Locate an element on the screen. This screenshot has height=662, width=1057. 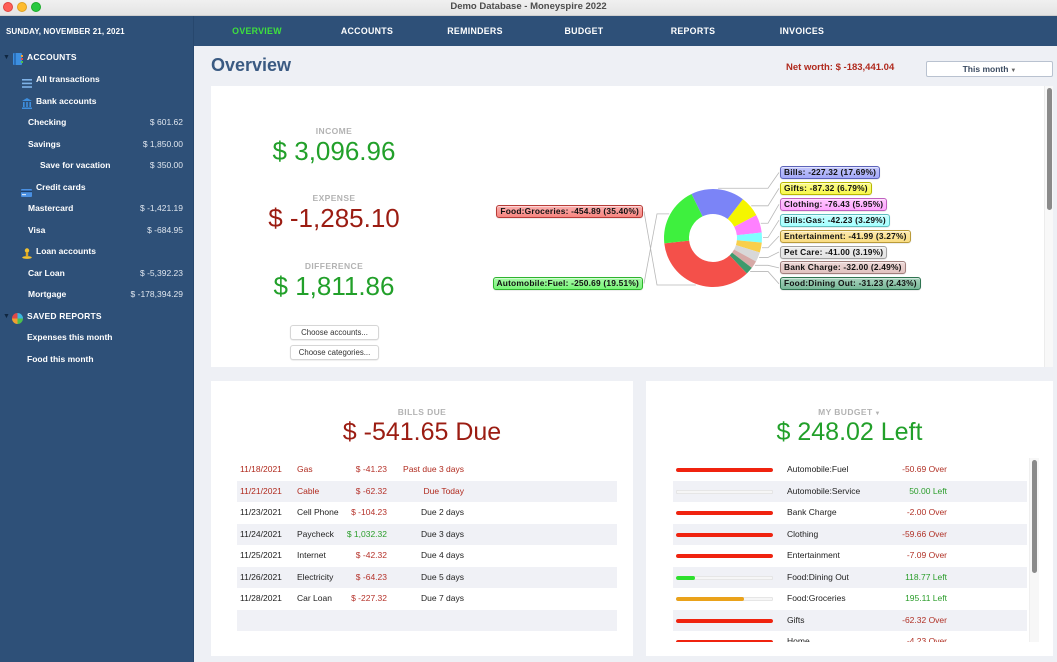
account-balance: $ -1,421.19 is located at coordinates (161, 207).